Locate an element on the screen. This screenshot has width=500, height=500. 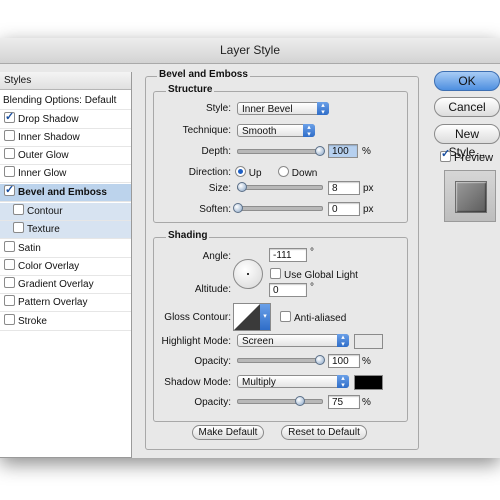
style-item-drop-shadow: Drop Shadow is located at coordinates (65, 118).